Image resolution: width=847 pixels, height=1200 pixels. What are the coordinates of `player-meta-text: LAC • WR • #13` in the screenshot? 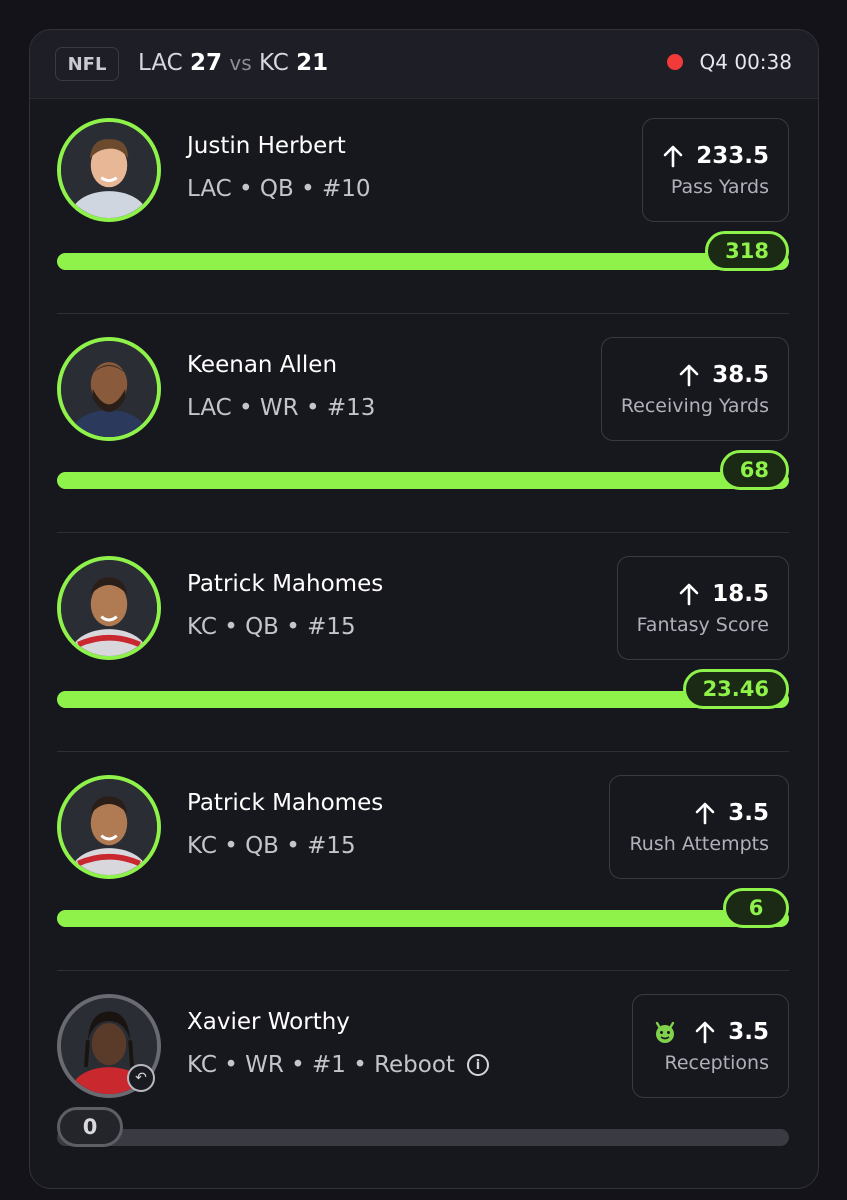 It's located at (281, 408).